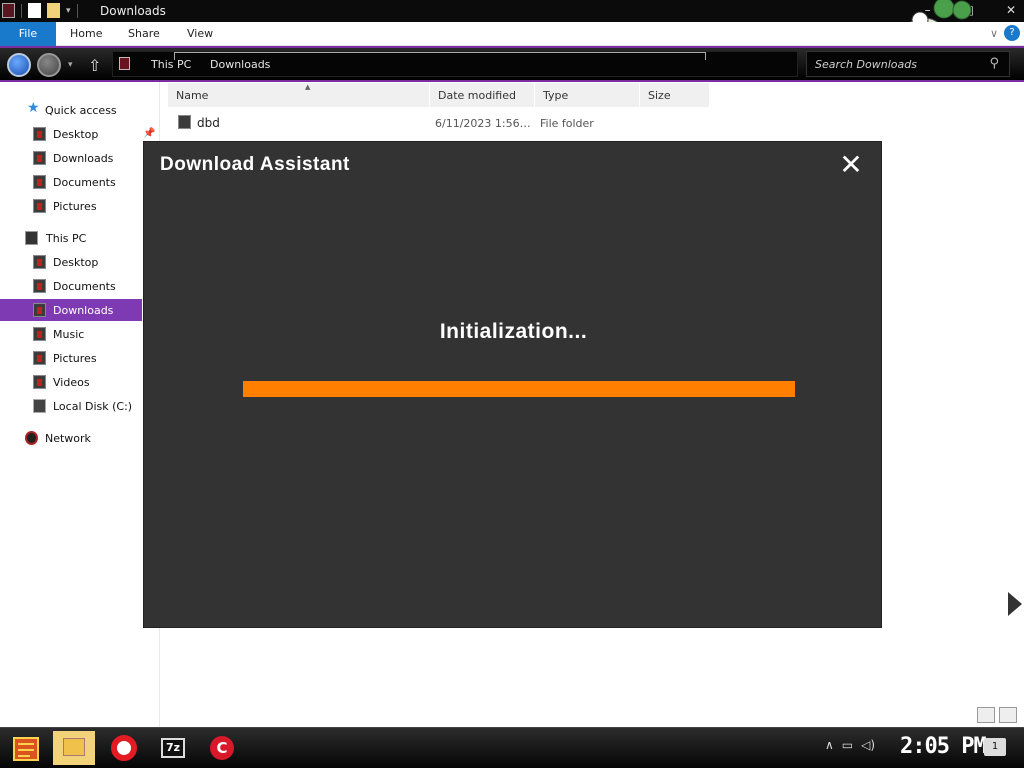 The width and height of the screenshot is (1024, 768). What do you see at coordinates (512, 11) in the screenshot?
I see `title-bar: ▾ Downloads – □ ✕` at bounding box center [512, 11].